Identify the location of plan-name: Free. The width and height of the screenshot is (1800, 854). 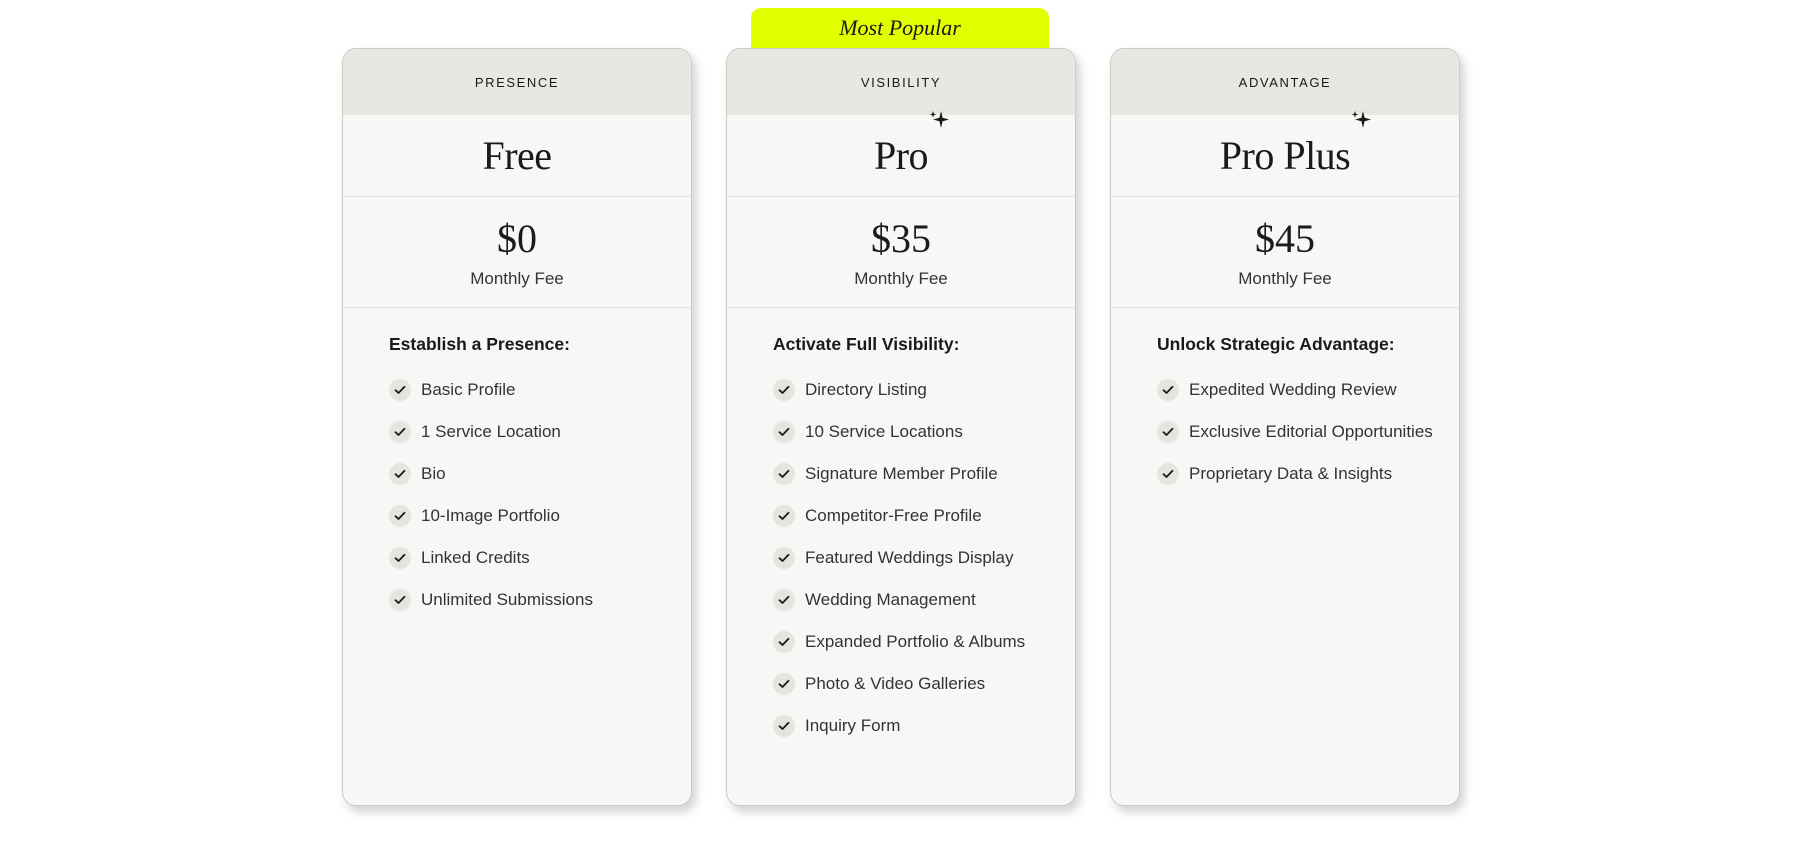
(517, 155).